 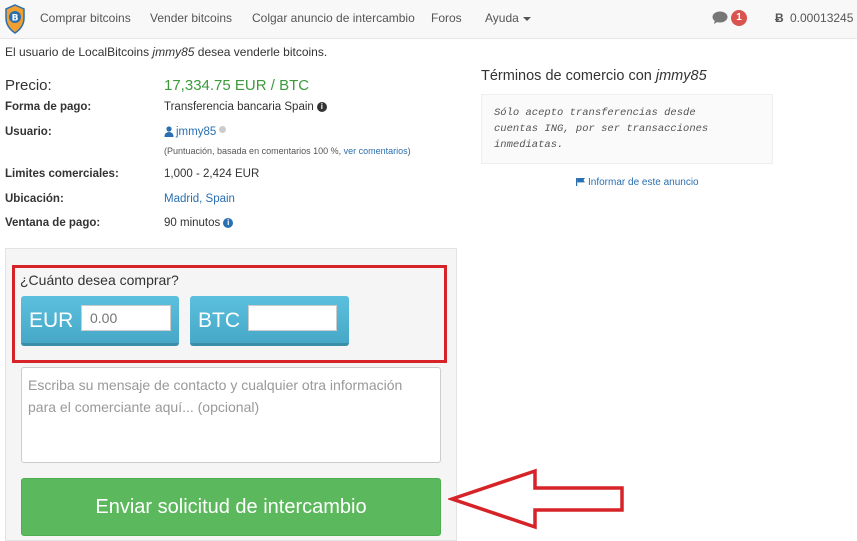 What do you see at coordinates (173, 52) in the screenshot?
I see `seller-name: jmmy85` at bounding box center [173, 52].